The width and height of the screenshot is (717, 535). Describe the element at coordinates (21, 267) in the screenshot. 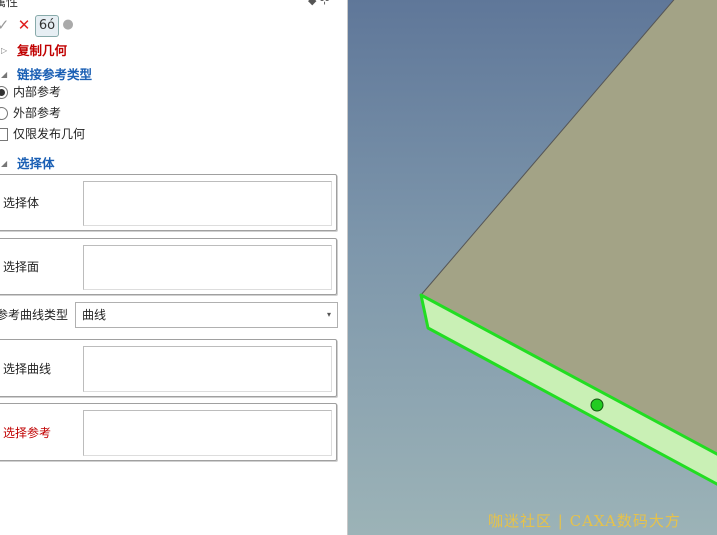

I see `select-face-label: 选择面` at that location.